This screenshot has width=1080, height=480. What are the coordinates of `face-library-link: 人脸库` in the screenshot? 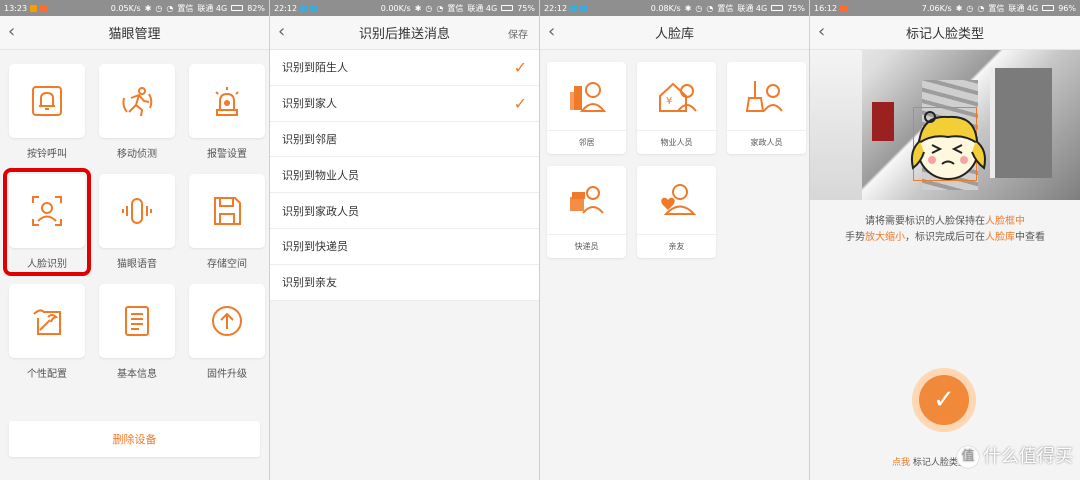 It's located at (1000, 237).